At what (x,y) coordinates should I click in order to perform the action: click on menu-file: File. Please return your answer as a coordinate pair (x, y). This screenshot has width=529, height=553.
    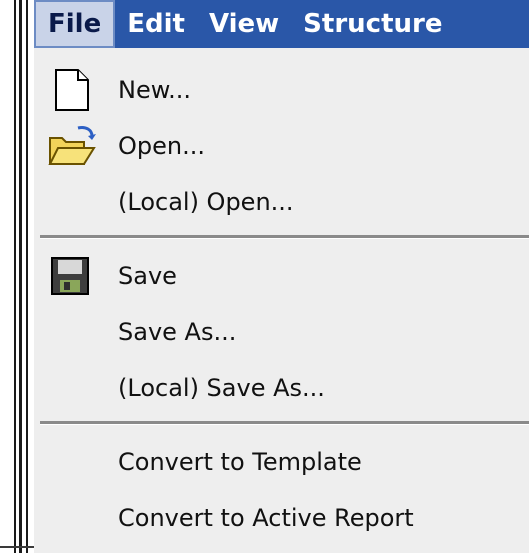
    Looking at the image, I should click on (75, 24).